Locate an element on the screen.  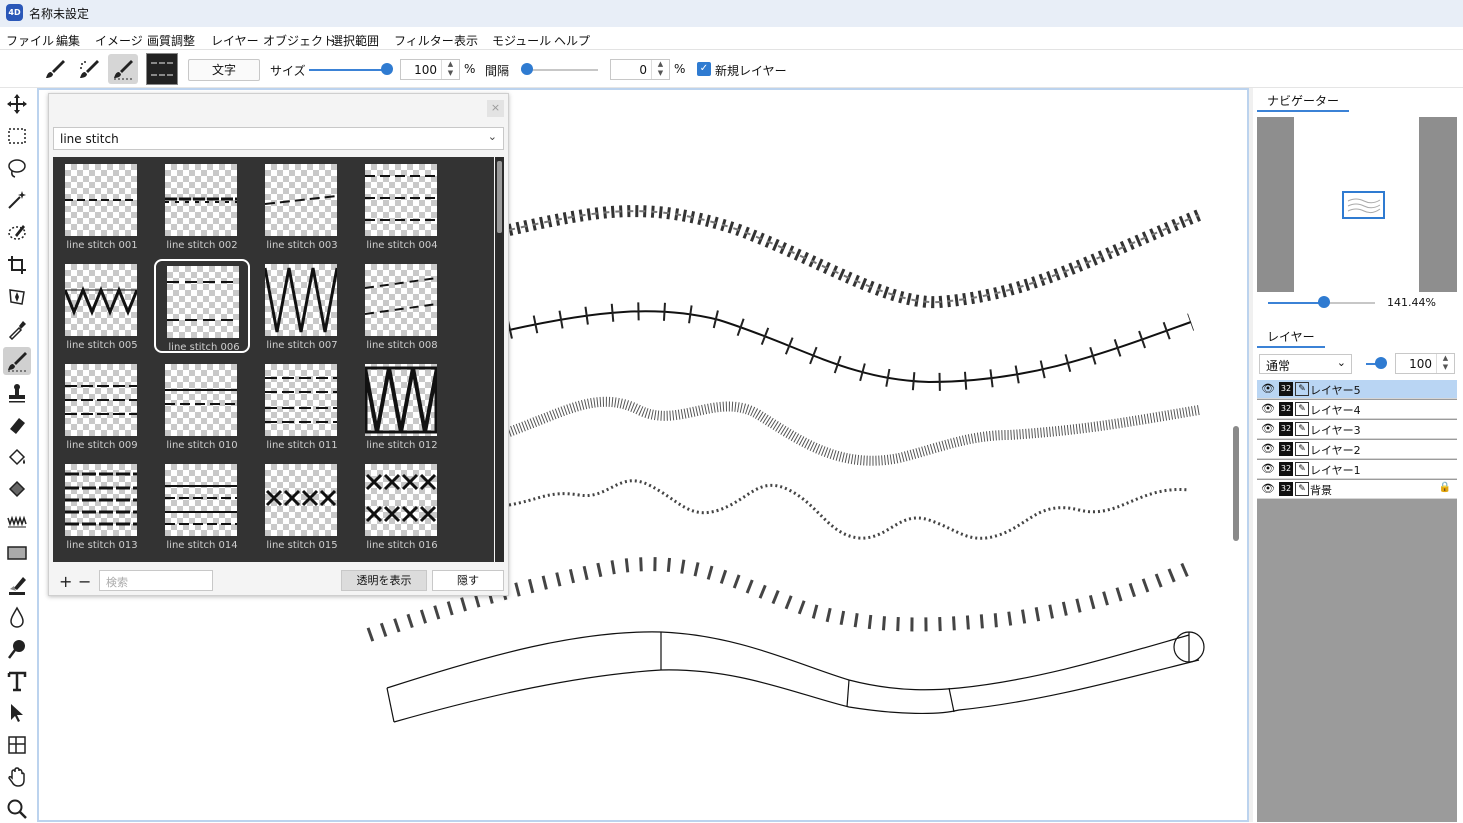
layer-row: 👁 32 ✎ レイヤー1 is located at coordinates (1357, 469).